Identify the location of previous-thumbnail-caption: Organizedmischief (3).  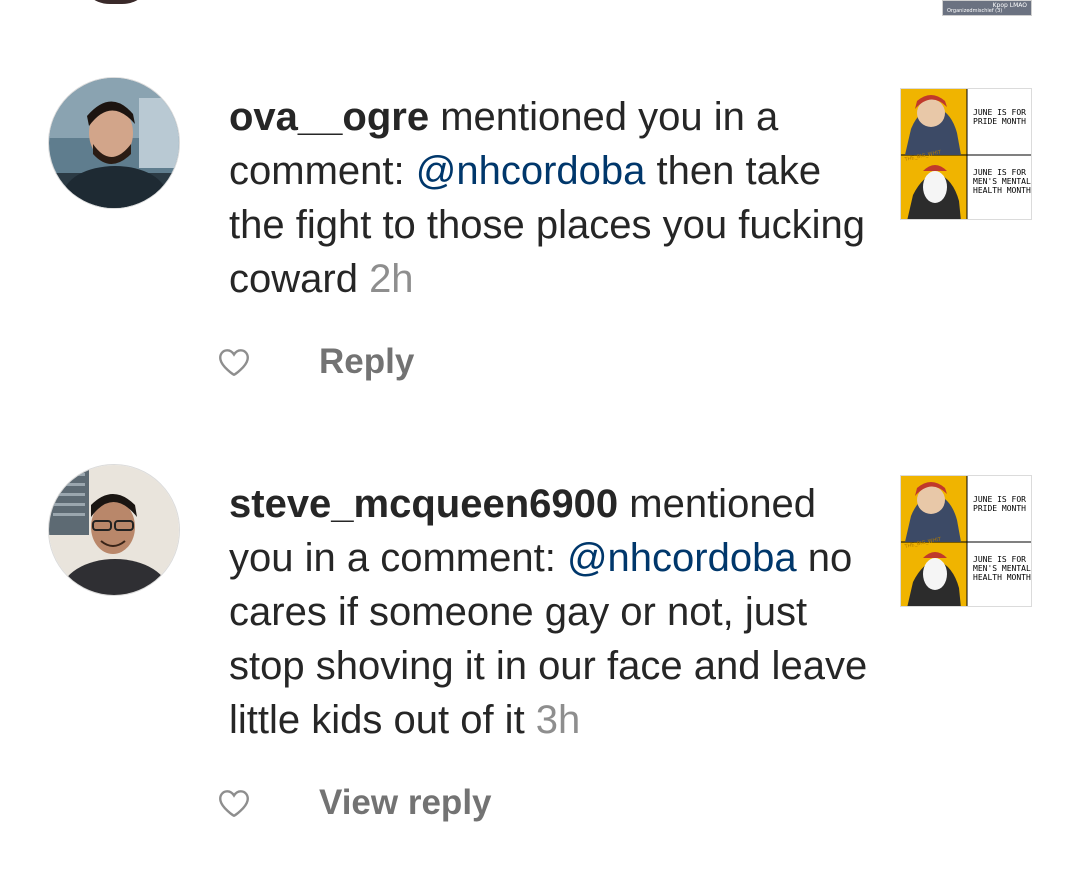
(975, 11).